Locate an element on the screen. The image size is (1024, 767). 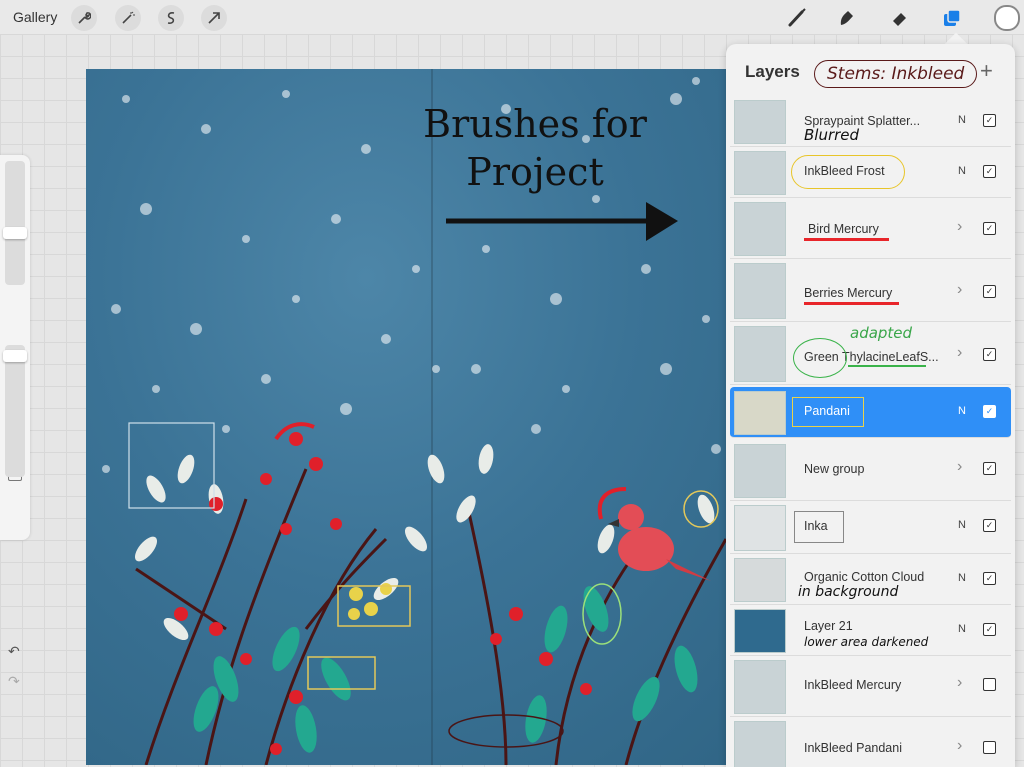
layer-name: Berries Mercury is located at coordinates (848, 293).